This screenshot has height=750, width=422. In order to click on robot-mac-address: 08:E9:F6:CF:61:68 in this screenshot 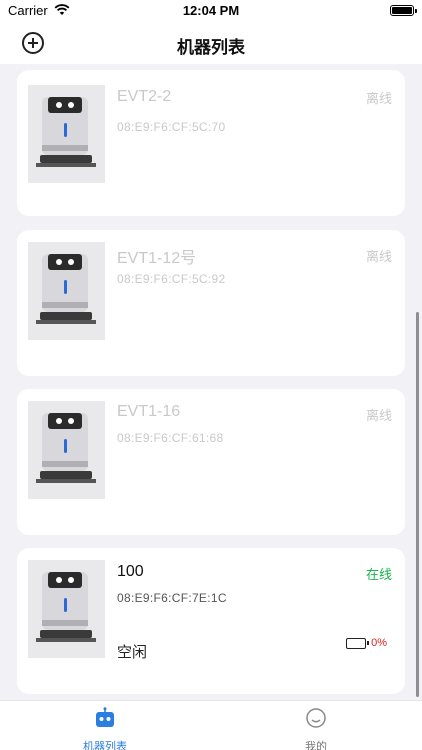, I will do `click(170, 438)`.